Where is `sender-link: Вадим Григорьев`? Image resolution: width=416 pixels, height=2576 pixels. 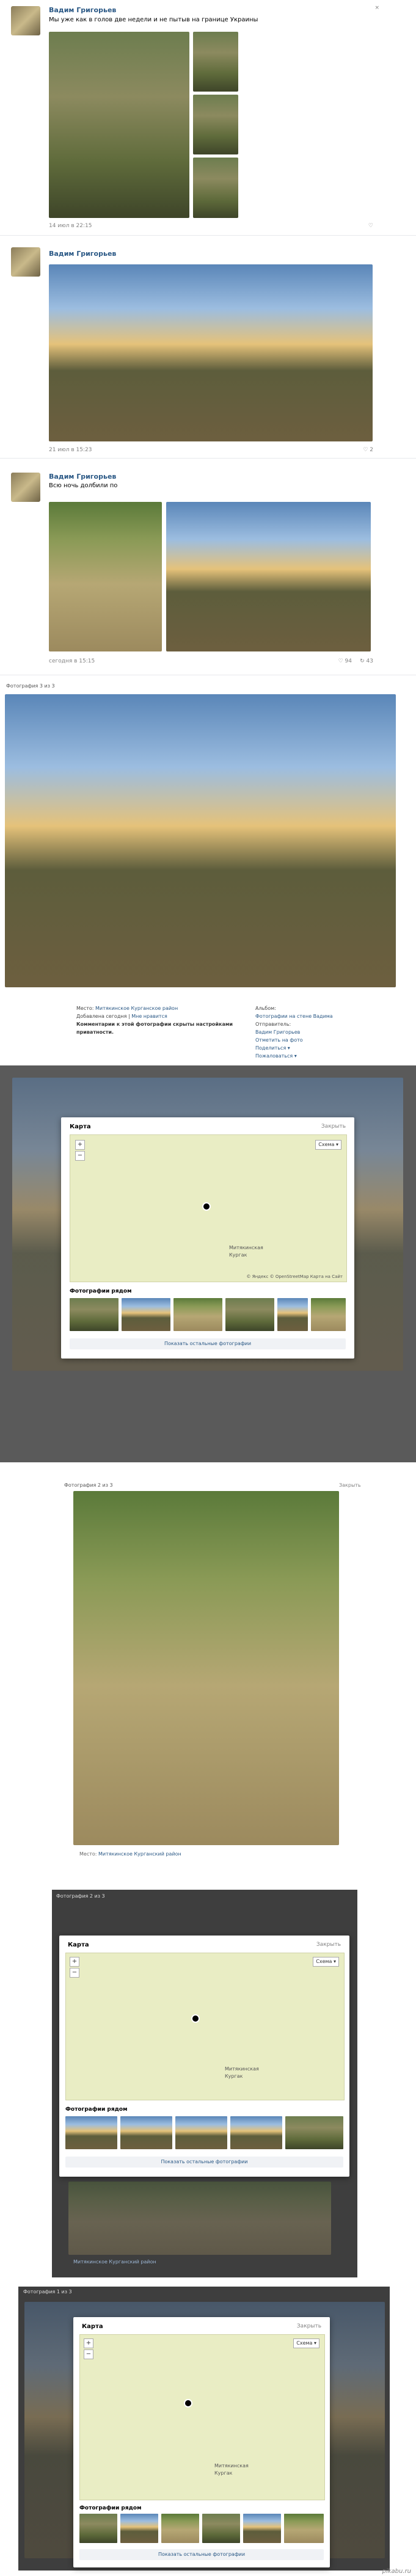
sender-link: Вадим Григорьев is located at coordinates (310, 1032).